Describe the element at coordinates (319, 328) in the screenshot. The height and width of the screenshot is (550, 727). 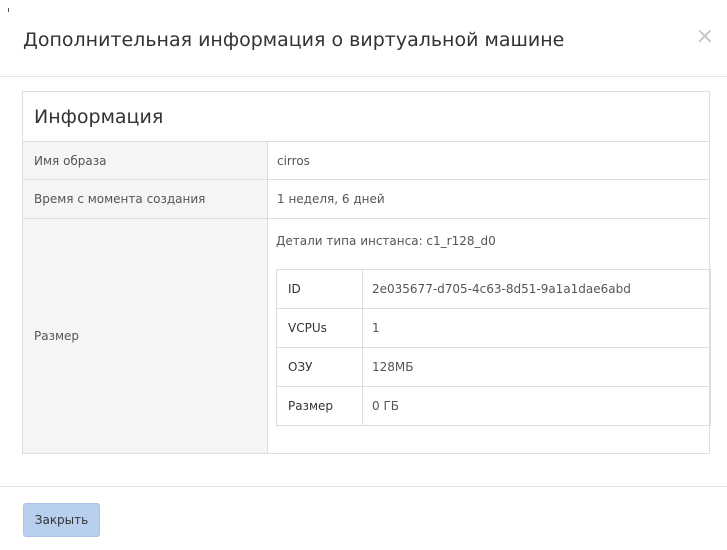
I see `flavor-key: VCPUs` at that location.